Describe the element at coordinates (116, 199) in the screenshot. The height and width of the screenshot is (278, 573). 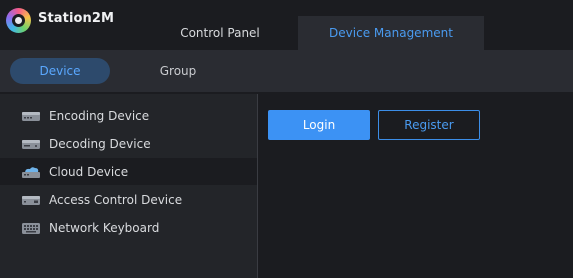
I see `sidebar-item-label: Access Control Device` at that location.